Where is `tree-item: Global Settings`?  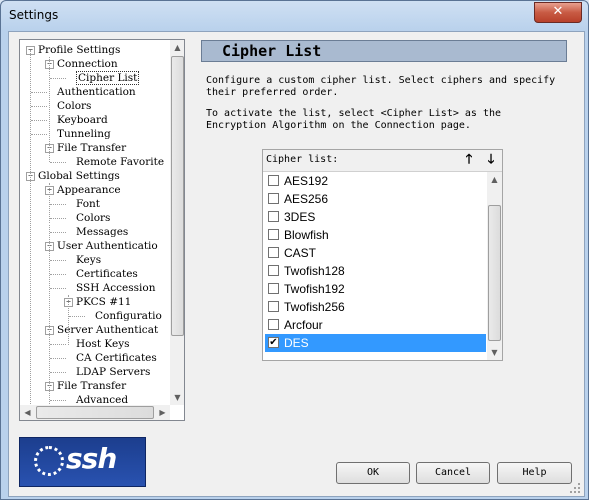 tree-item: Global Settings is located at coordinates (79, 176).